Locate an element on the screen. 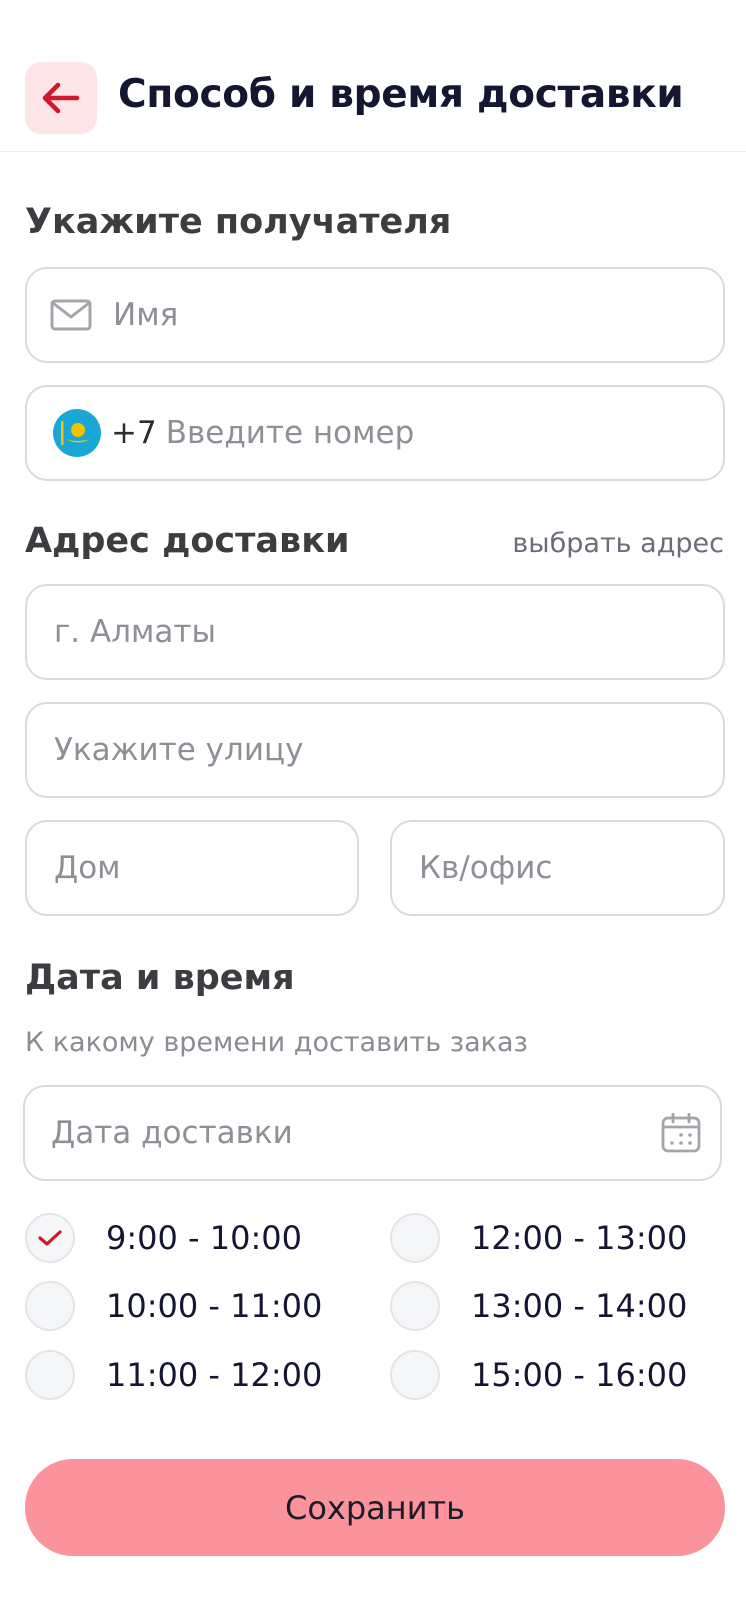  calendar-icon is located at coordinates (681, 1133).